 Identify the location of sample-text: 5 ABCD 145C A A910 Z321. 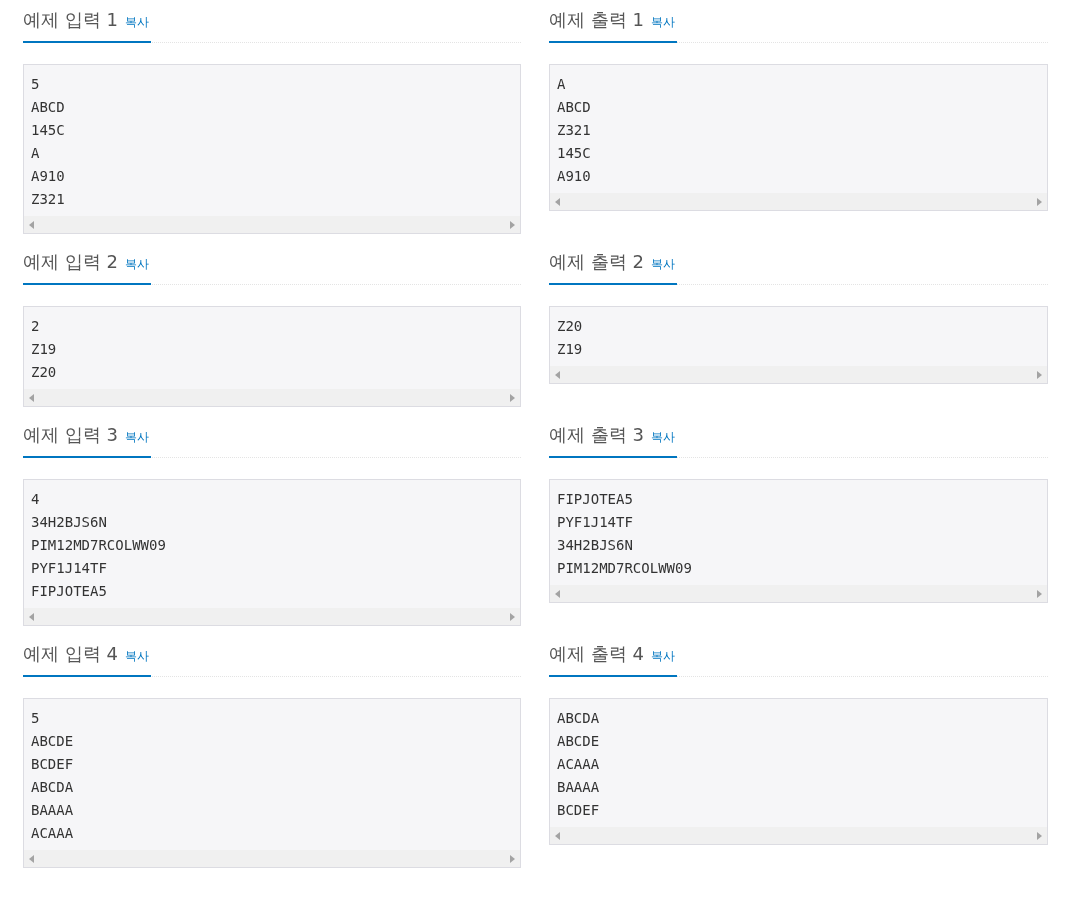
(48, 142).